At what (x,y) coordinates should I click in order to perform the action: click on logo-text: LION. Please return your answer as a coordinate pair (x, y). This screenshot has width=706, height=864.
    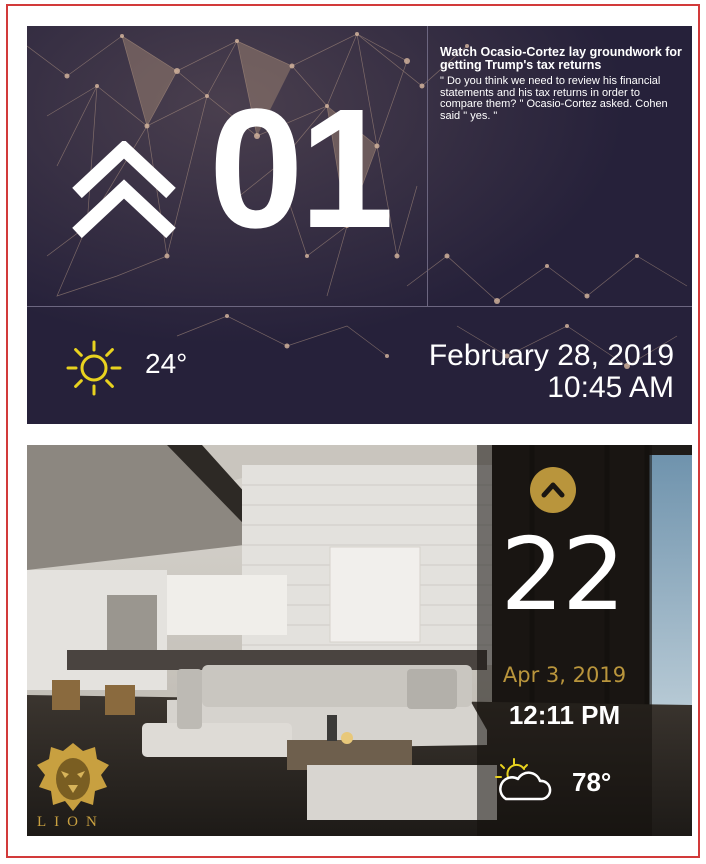
    Looking at the image, I should click on (71, 822).